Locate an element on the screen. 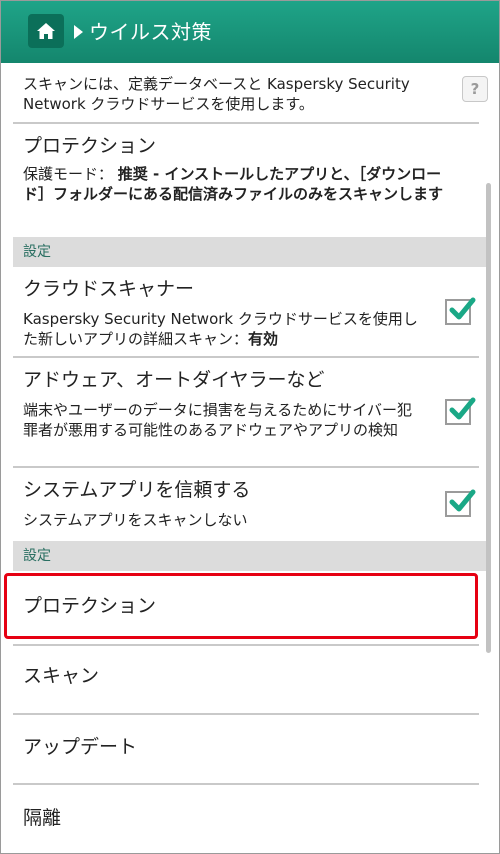 Image resolution: width=500 pixels, height=854 pixels. cloud-scanner-checkbox is located at coordinates (460, 311).